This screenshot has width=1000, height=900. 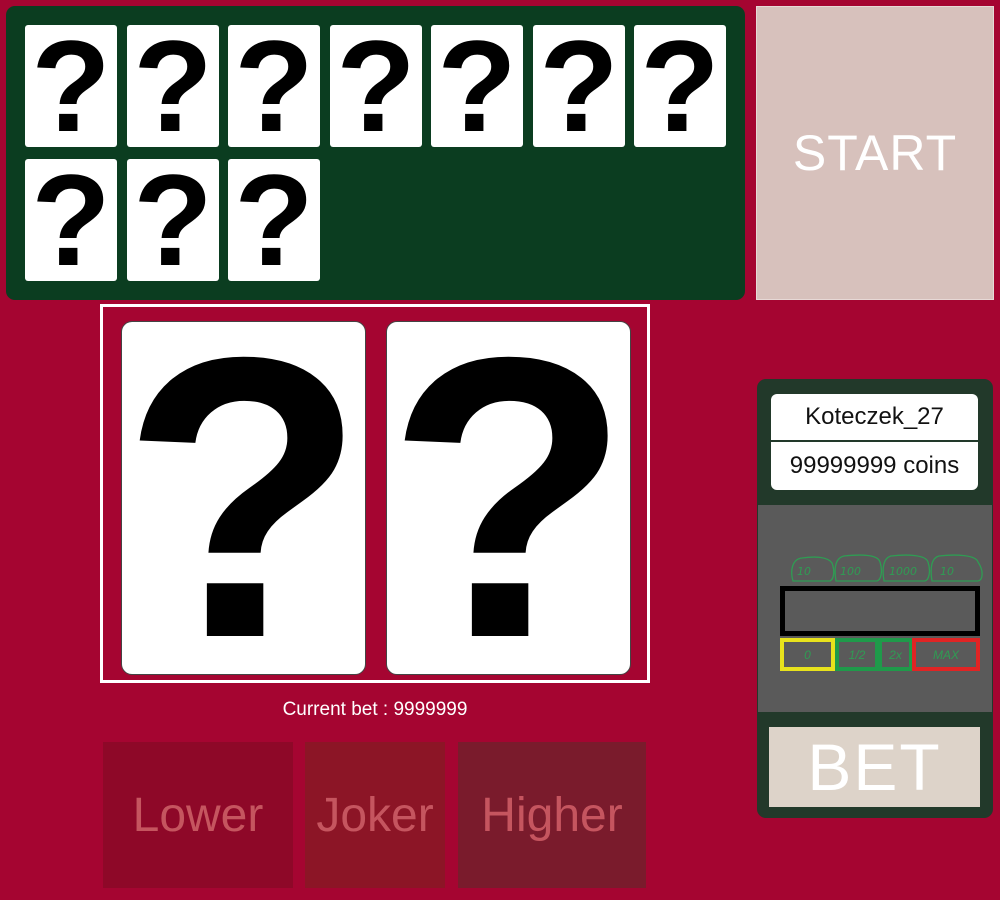 I want to click on half-bet-button: 1/2, so click(x=857, y=654).